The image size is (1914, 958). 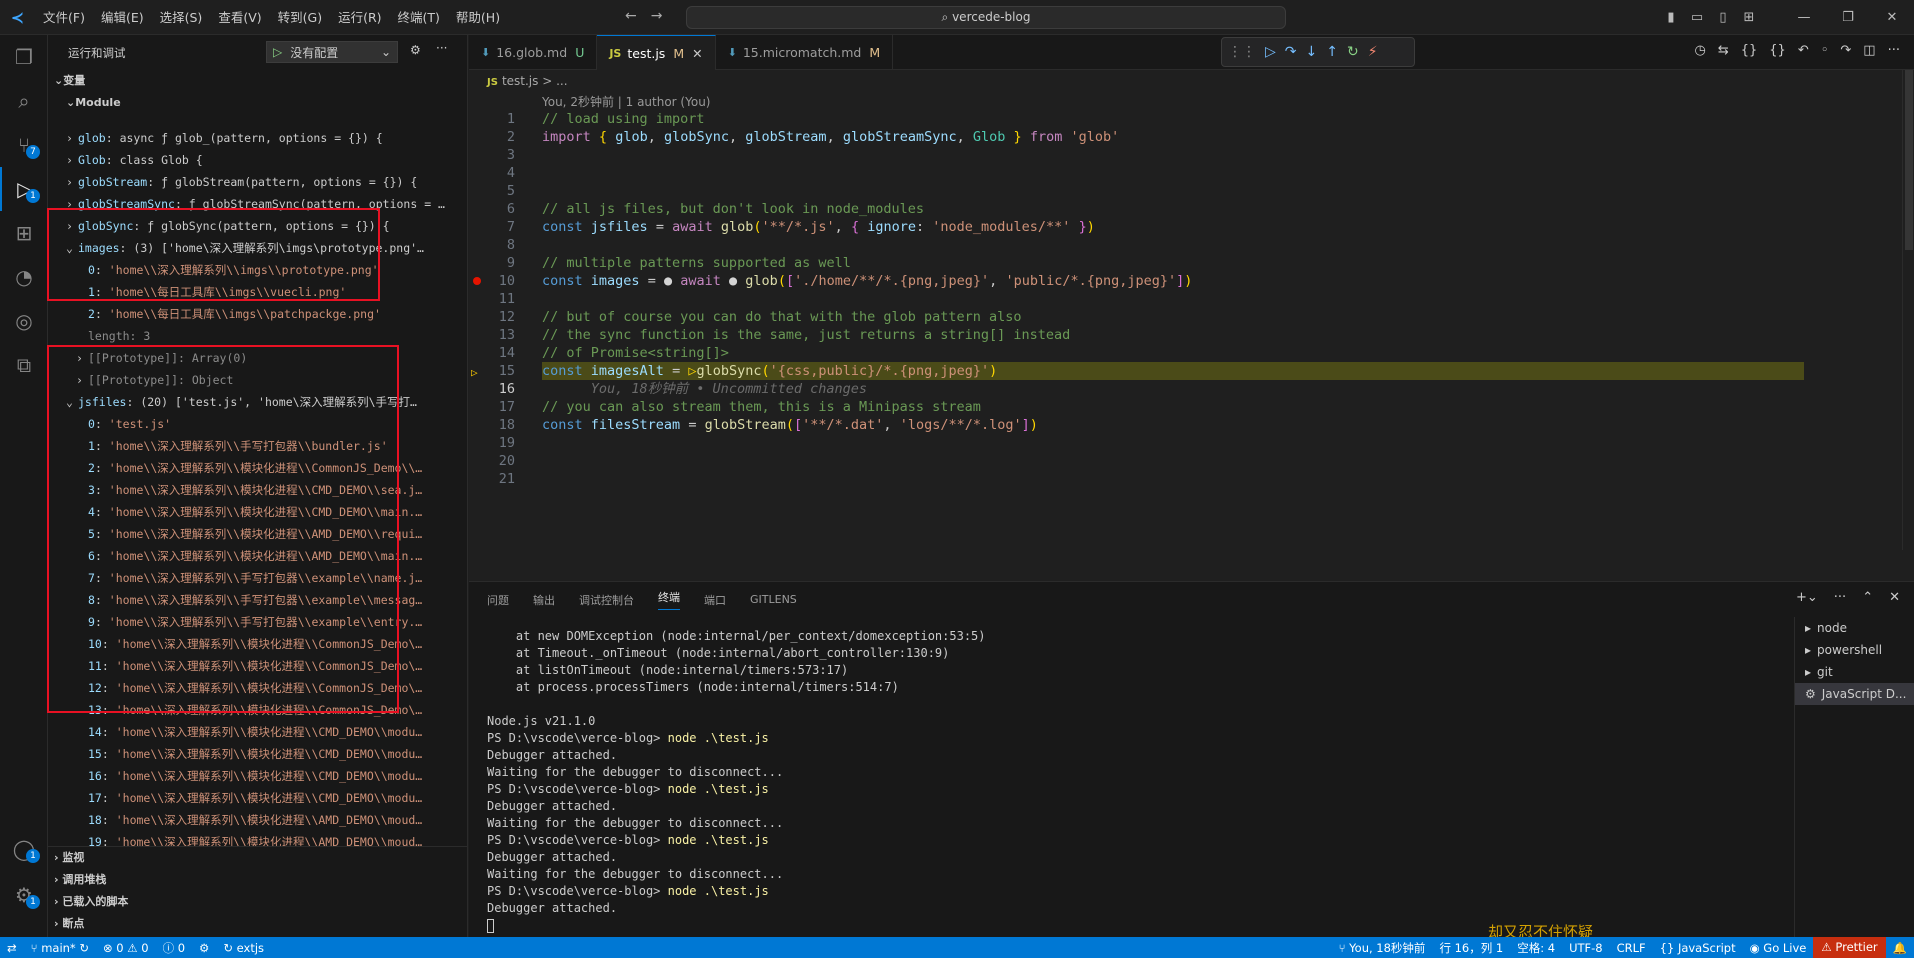 What do you see at coordinates (1191, 353) in the screenshot?
I see `code-line: 14 // of Promise<string[]>` at bounding box center [1191, 353].